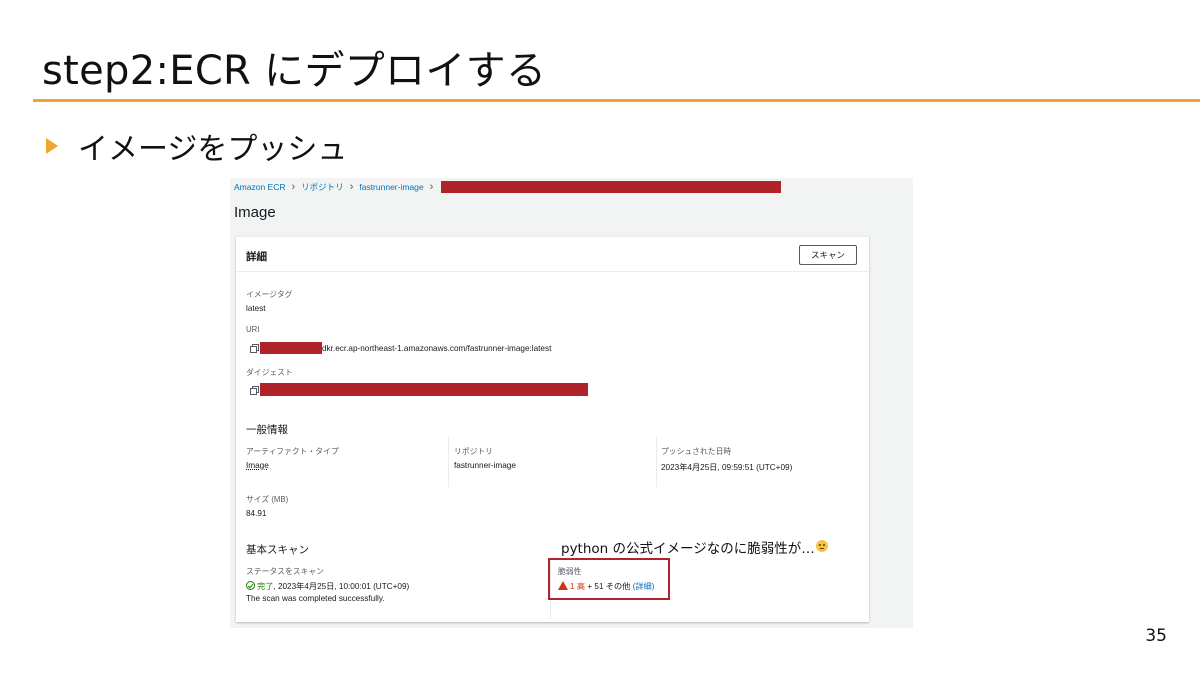  What do you see at coordinates (485, 465) in the screenshot?
I see `repository-value: fastrunner-image` at bounding box center [485, 465].